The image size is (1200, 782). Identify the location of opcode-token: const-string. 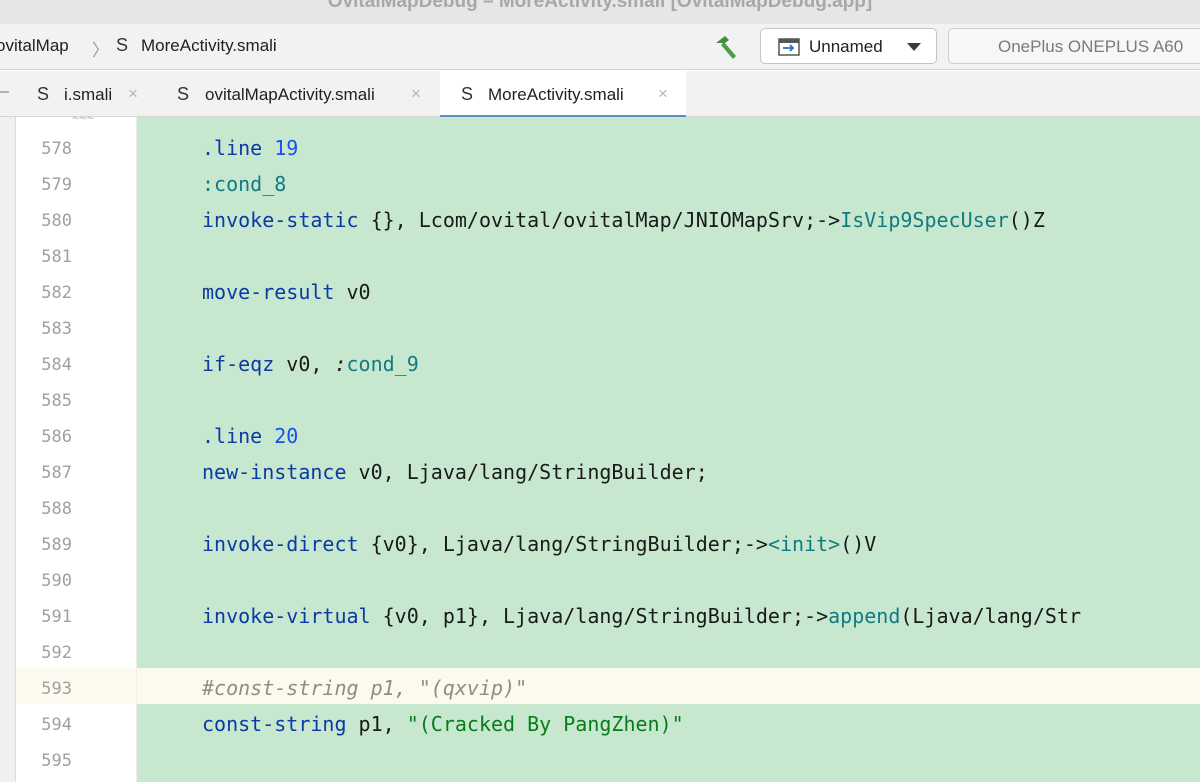
(274, 724).